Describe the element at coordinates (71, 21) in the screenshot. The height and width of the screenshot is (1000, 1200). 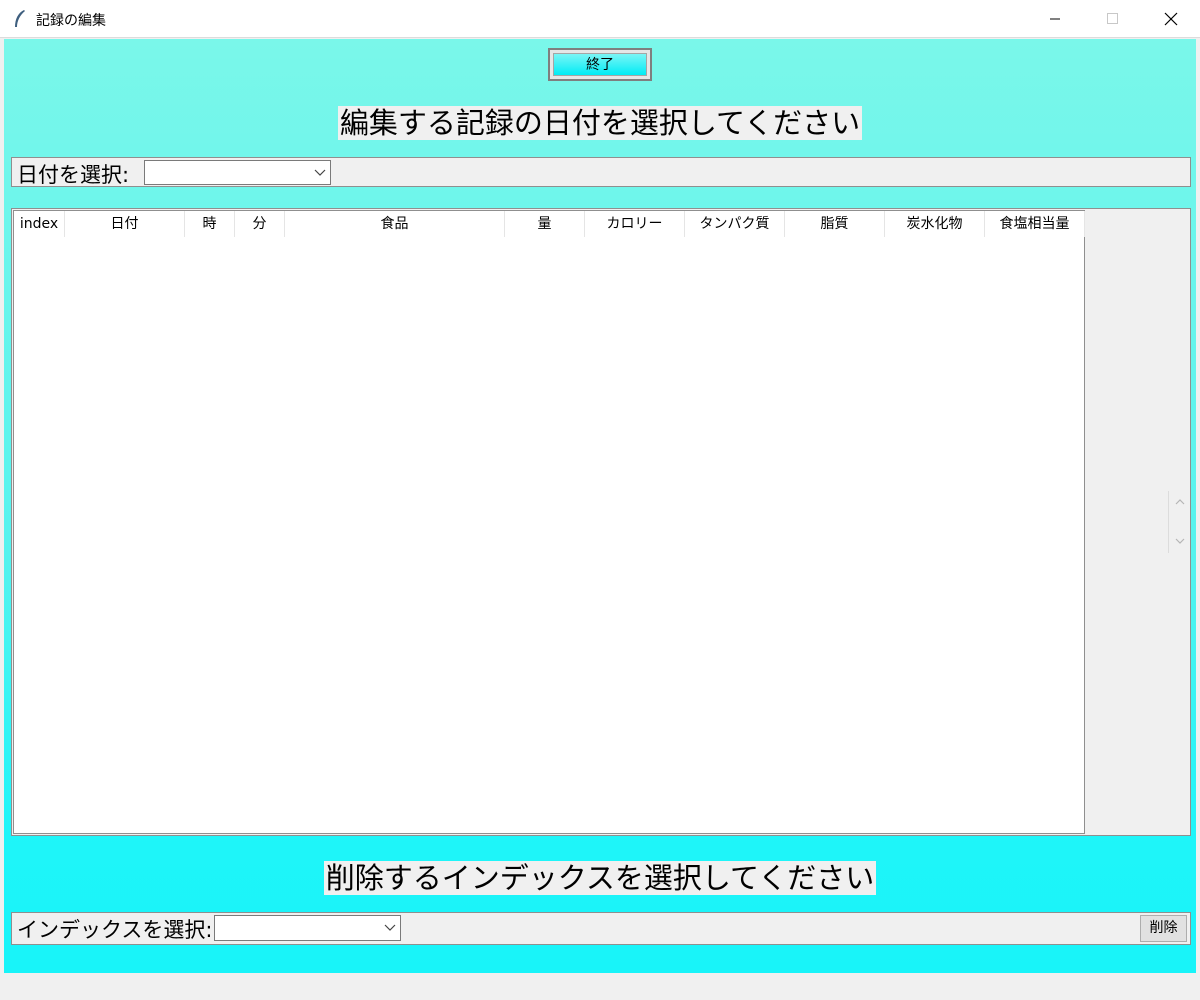
I see `window-title: 記録の編集` at that location.